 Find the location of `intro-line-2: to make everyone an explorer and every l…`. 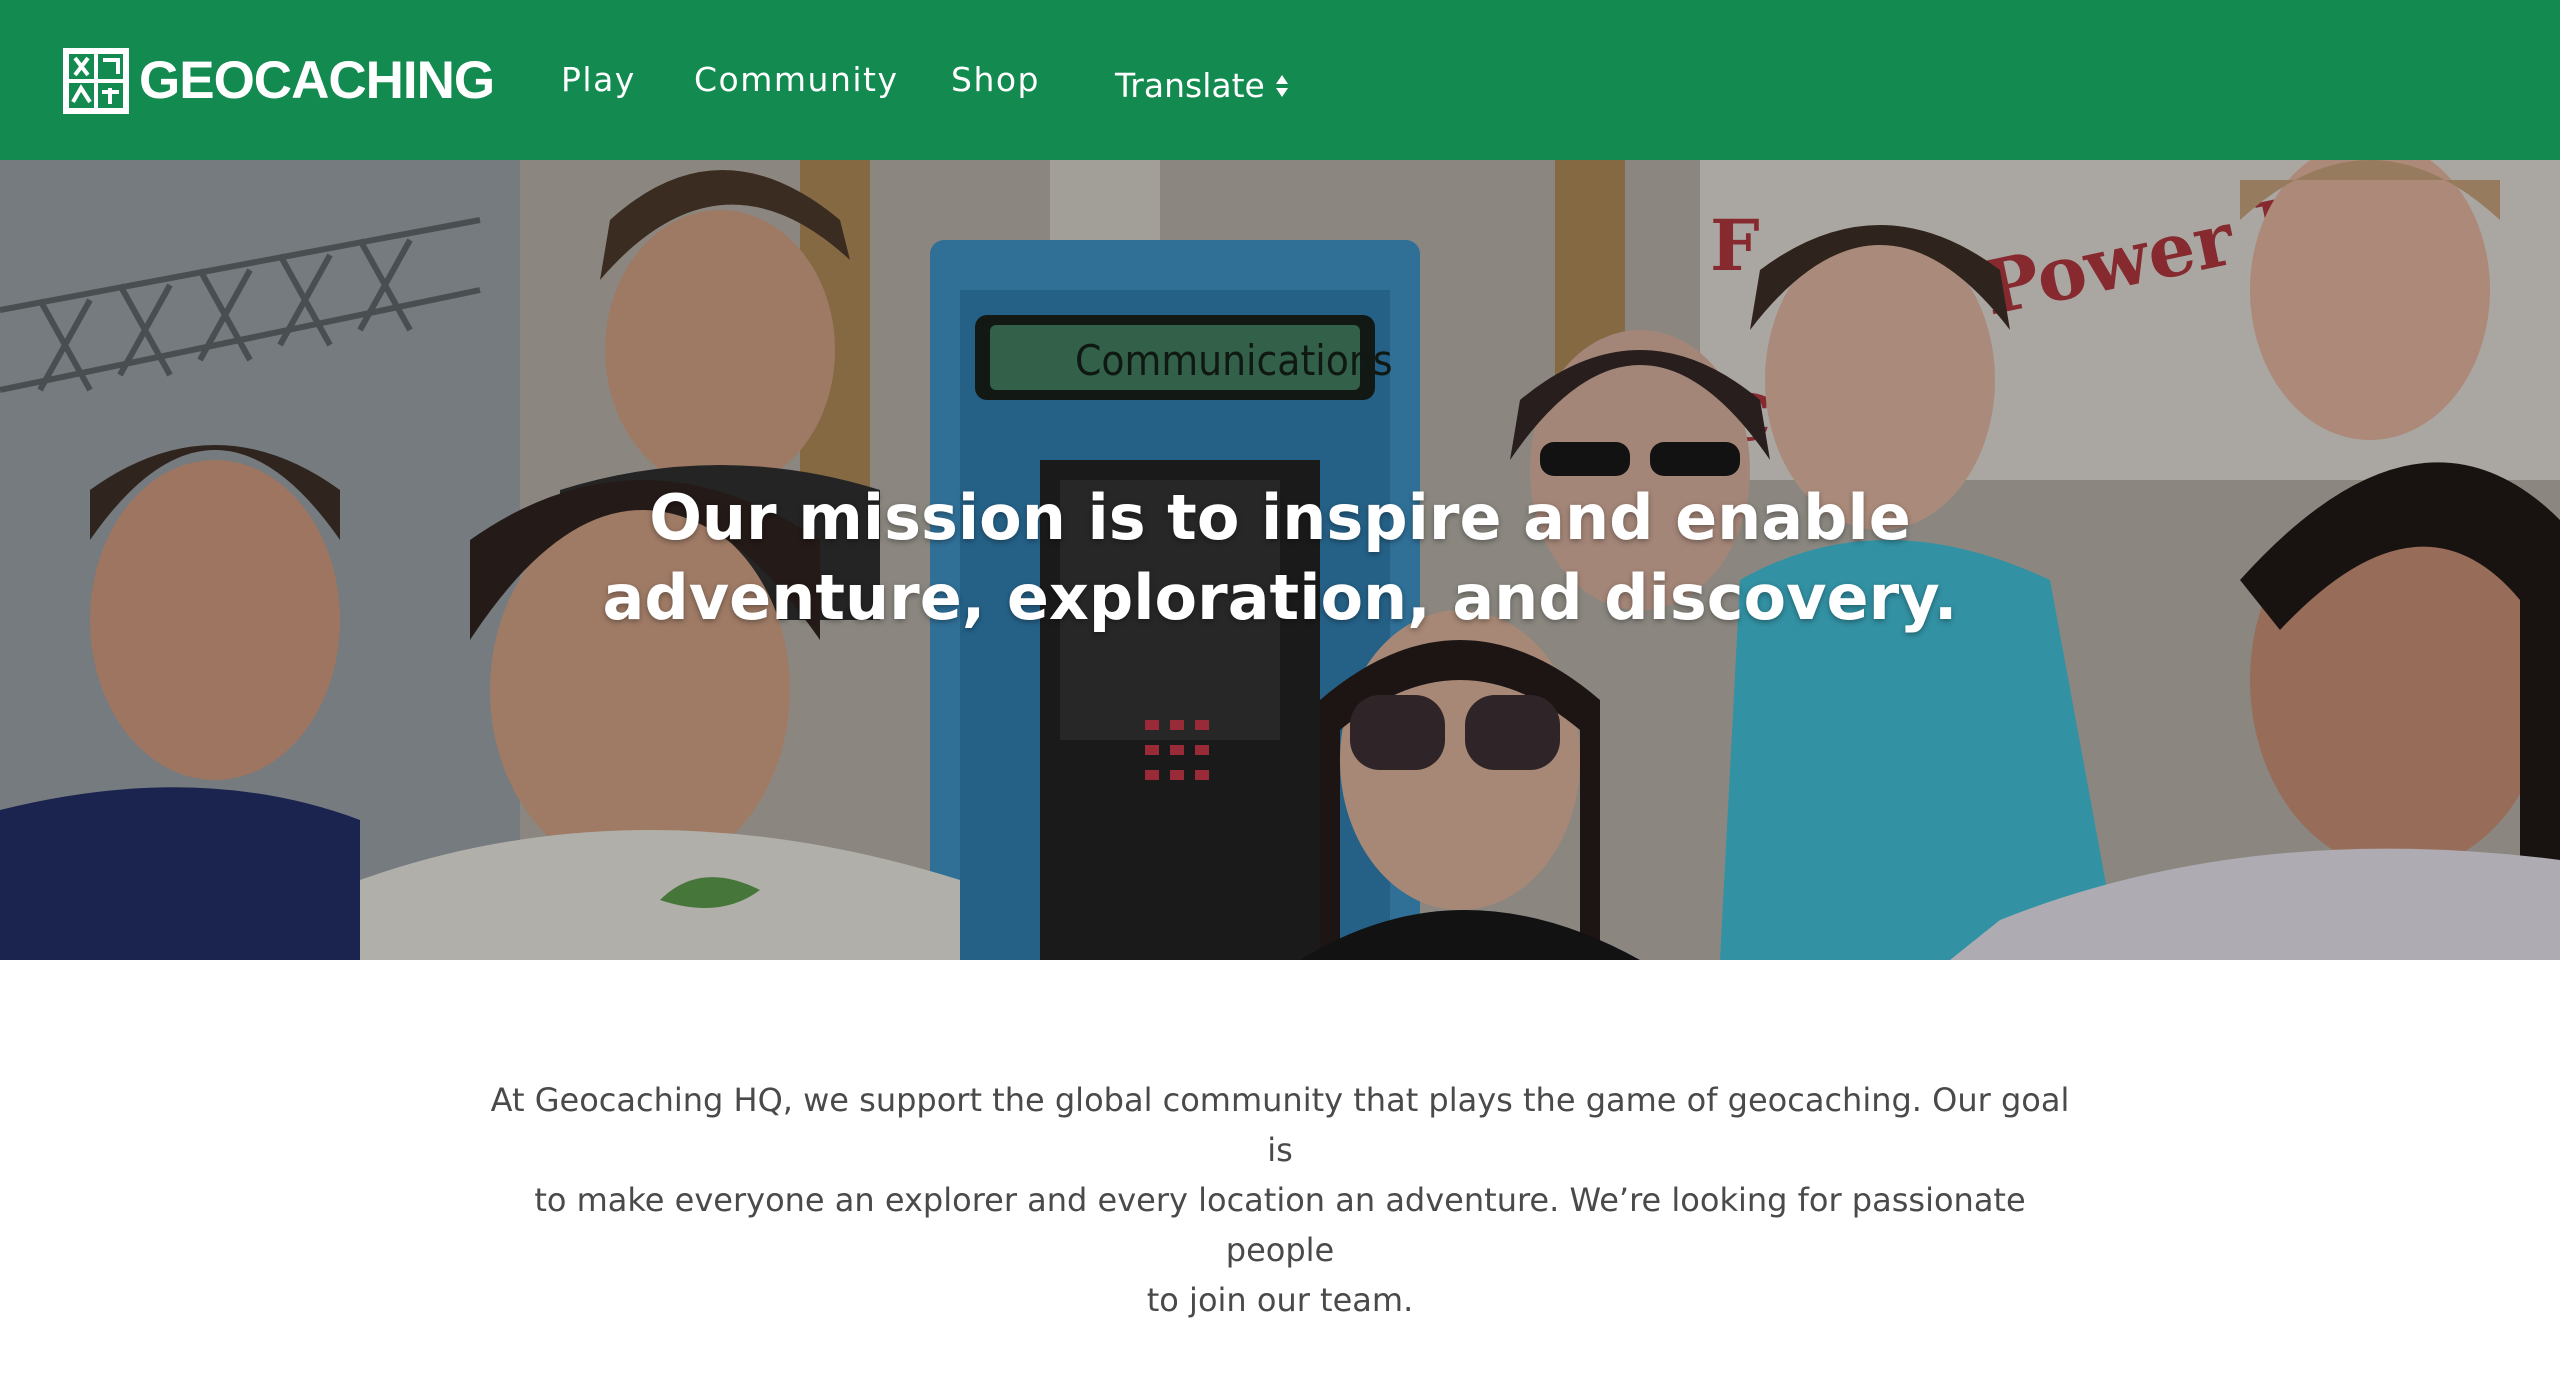

intro-line-2: to make everyone an explorer and every l… is located at coordinates (1280, 1225).